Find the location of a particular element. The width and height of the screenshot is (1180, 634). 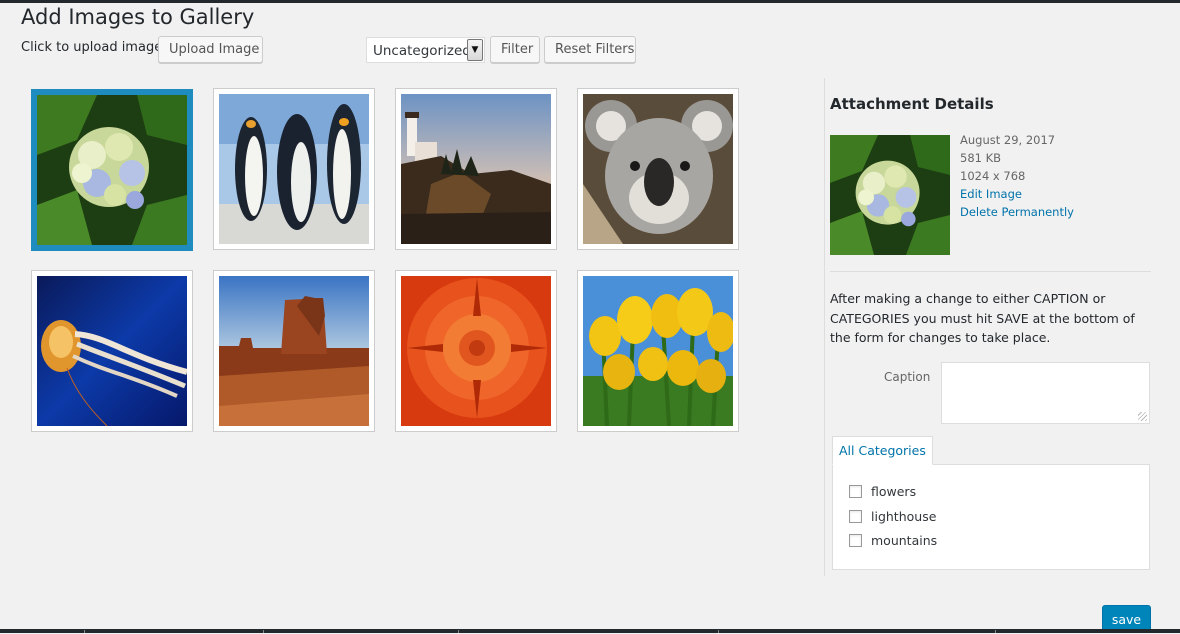

top-admin-bar is located at coordinates (590, 1).